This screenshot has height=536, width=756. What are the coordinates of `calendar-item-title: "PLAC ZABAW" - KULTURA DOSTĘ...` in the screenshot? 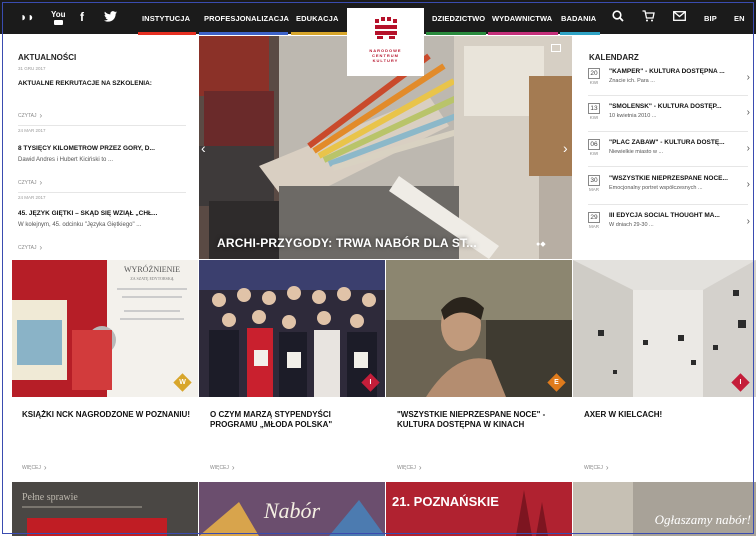 It's located at (667, 142).